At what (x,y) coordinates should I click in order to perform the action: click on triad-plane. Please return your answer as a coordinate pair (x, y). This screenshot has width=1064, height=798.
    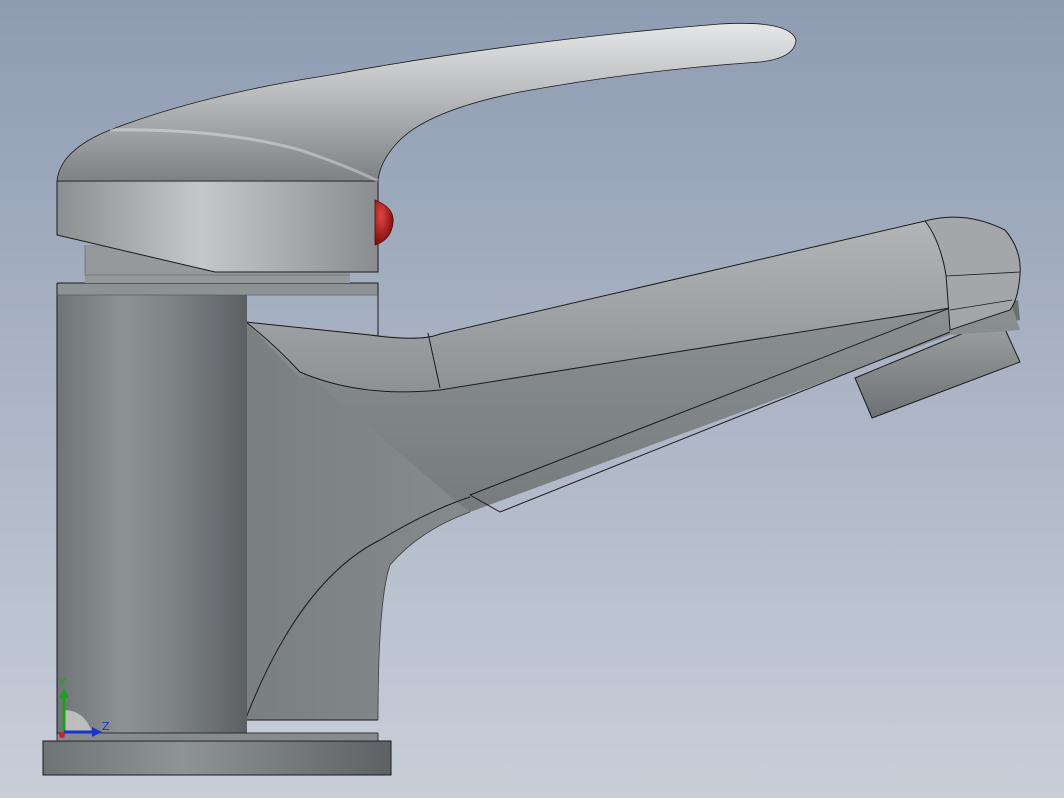
    Looking at the image, I should click on (78, 721).